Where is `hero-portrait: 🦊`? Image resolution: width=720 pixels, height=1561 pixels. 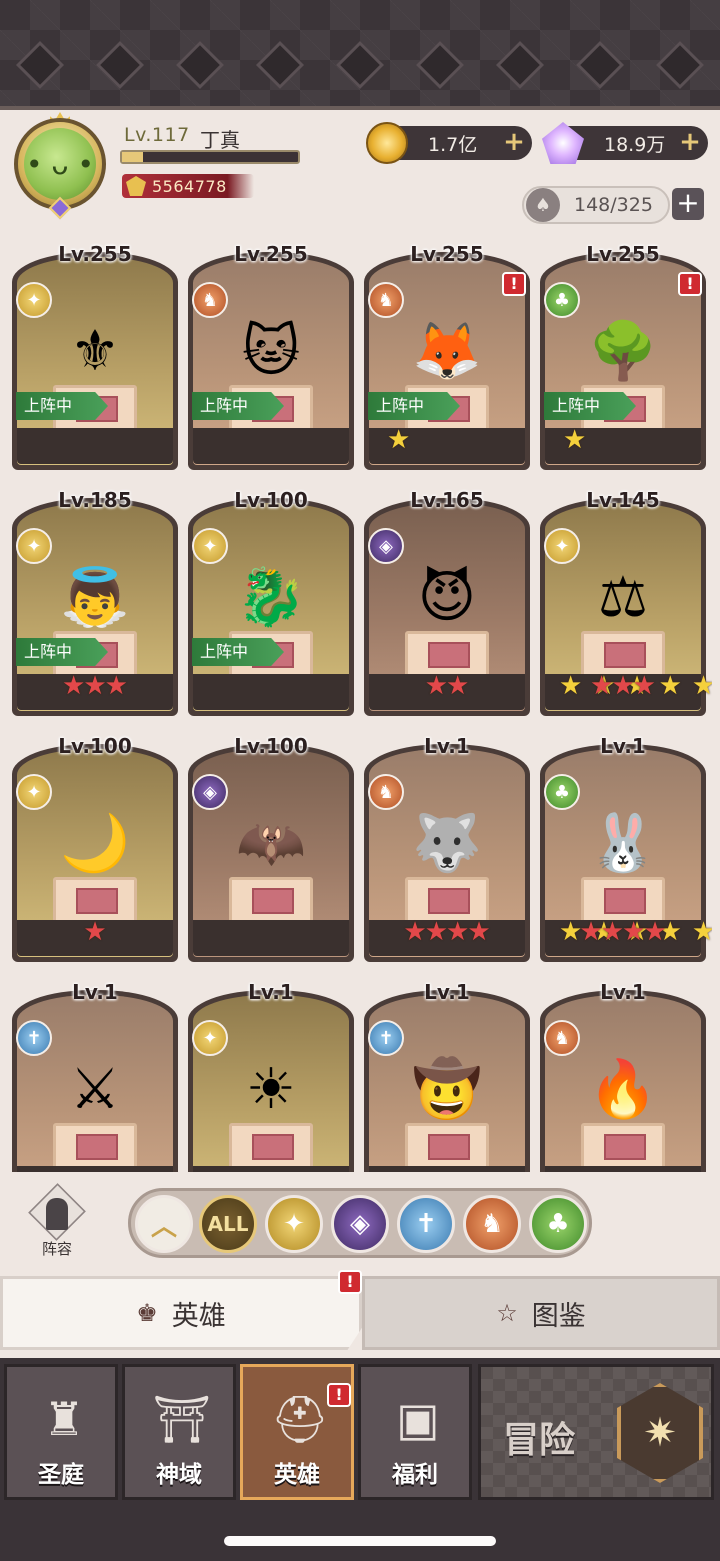 hero-portrait: 🦊 is located at coordinates (447, 351).